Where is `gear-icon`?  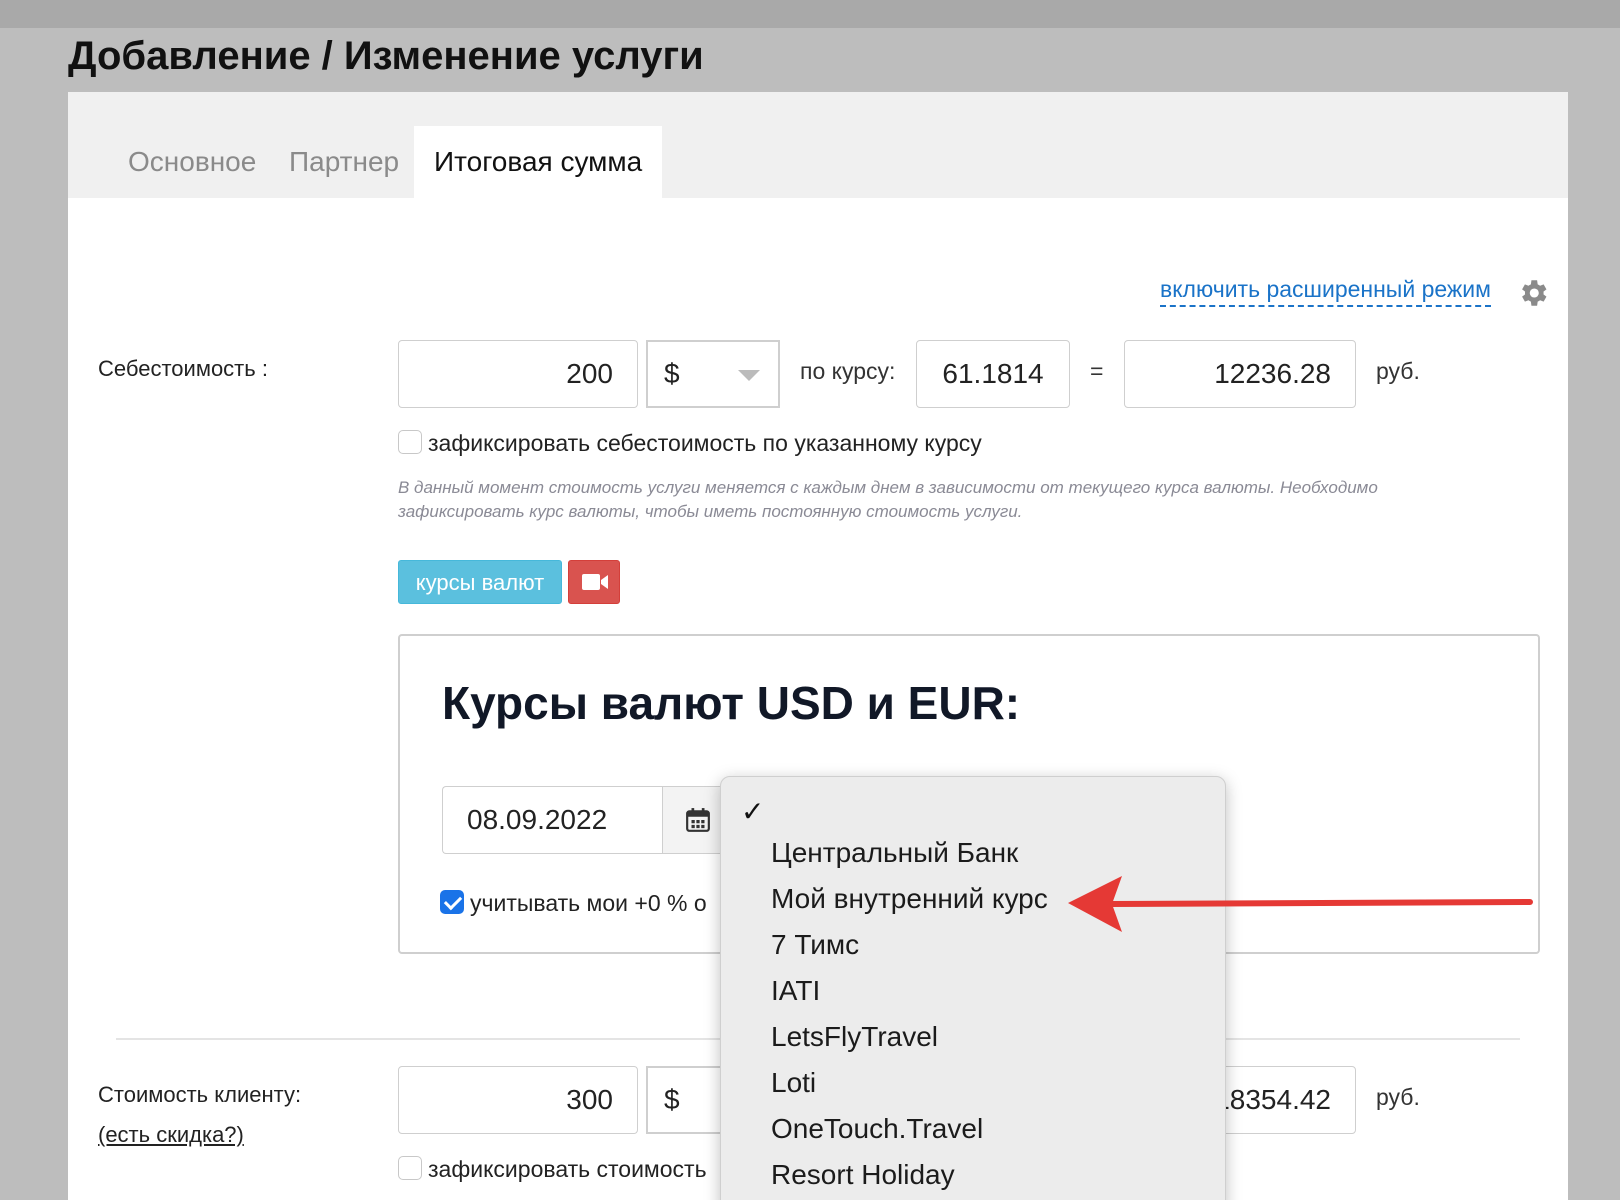
gear-icon is located at coordinates (1533, 293).